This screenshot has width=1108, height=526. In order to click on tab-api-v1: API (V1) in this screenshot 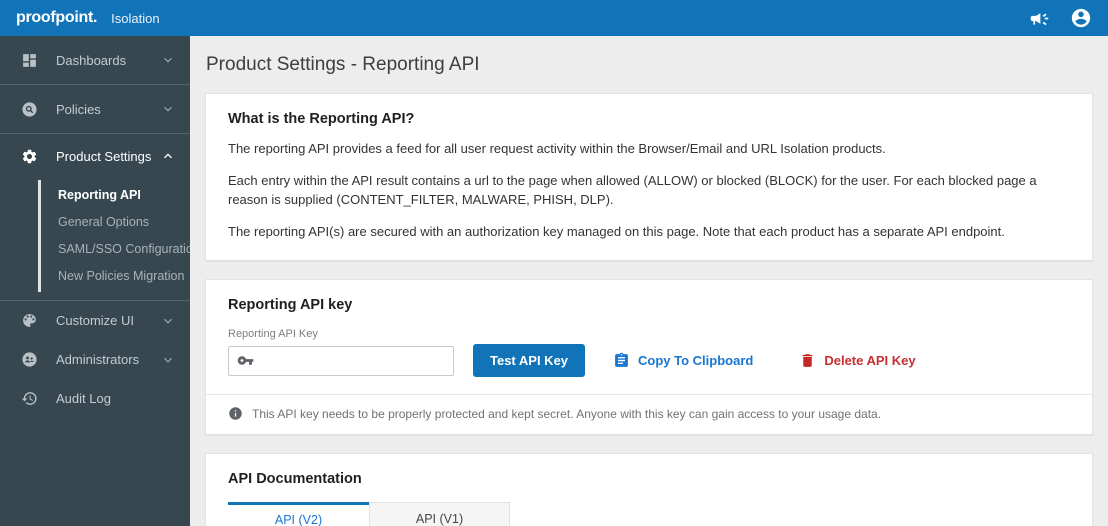, I will do `click(439, 514)`.